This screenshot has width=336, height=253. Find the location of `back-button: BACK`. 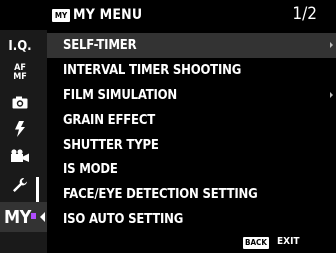

back-button: BACK is located at coordinates (256, 243).